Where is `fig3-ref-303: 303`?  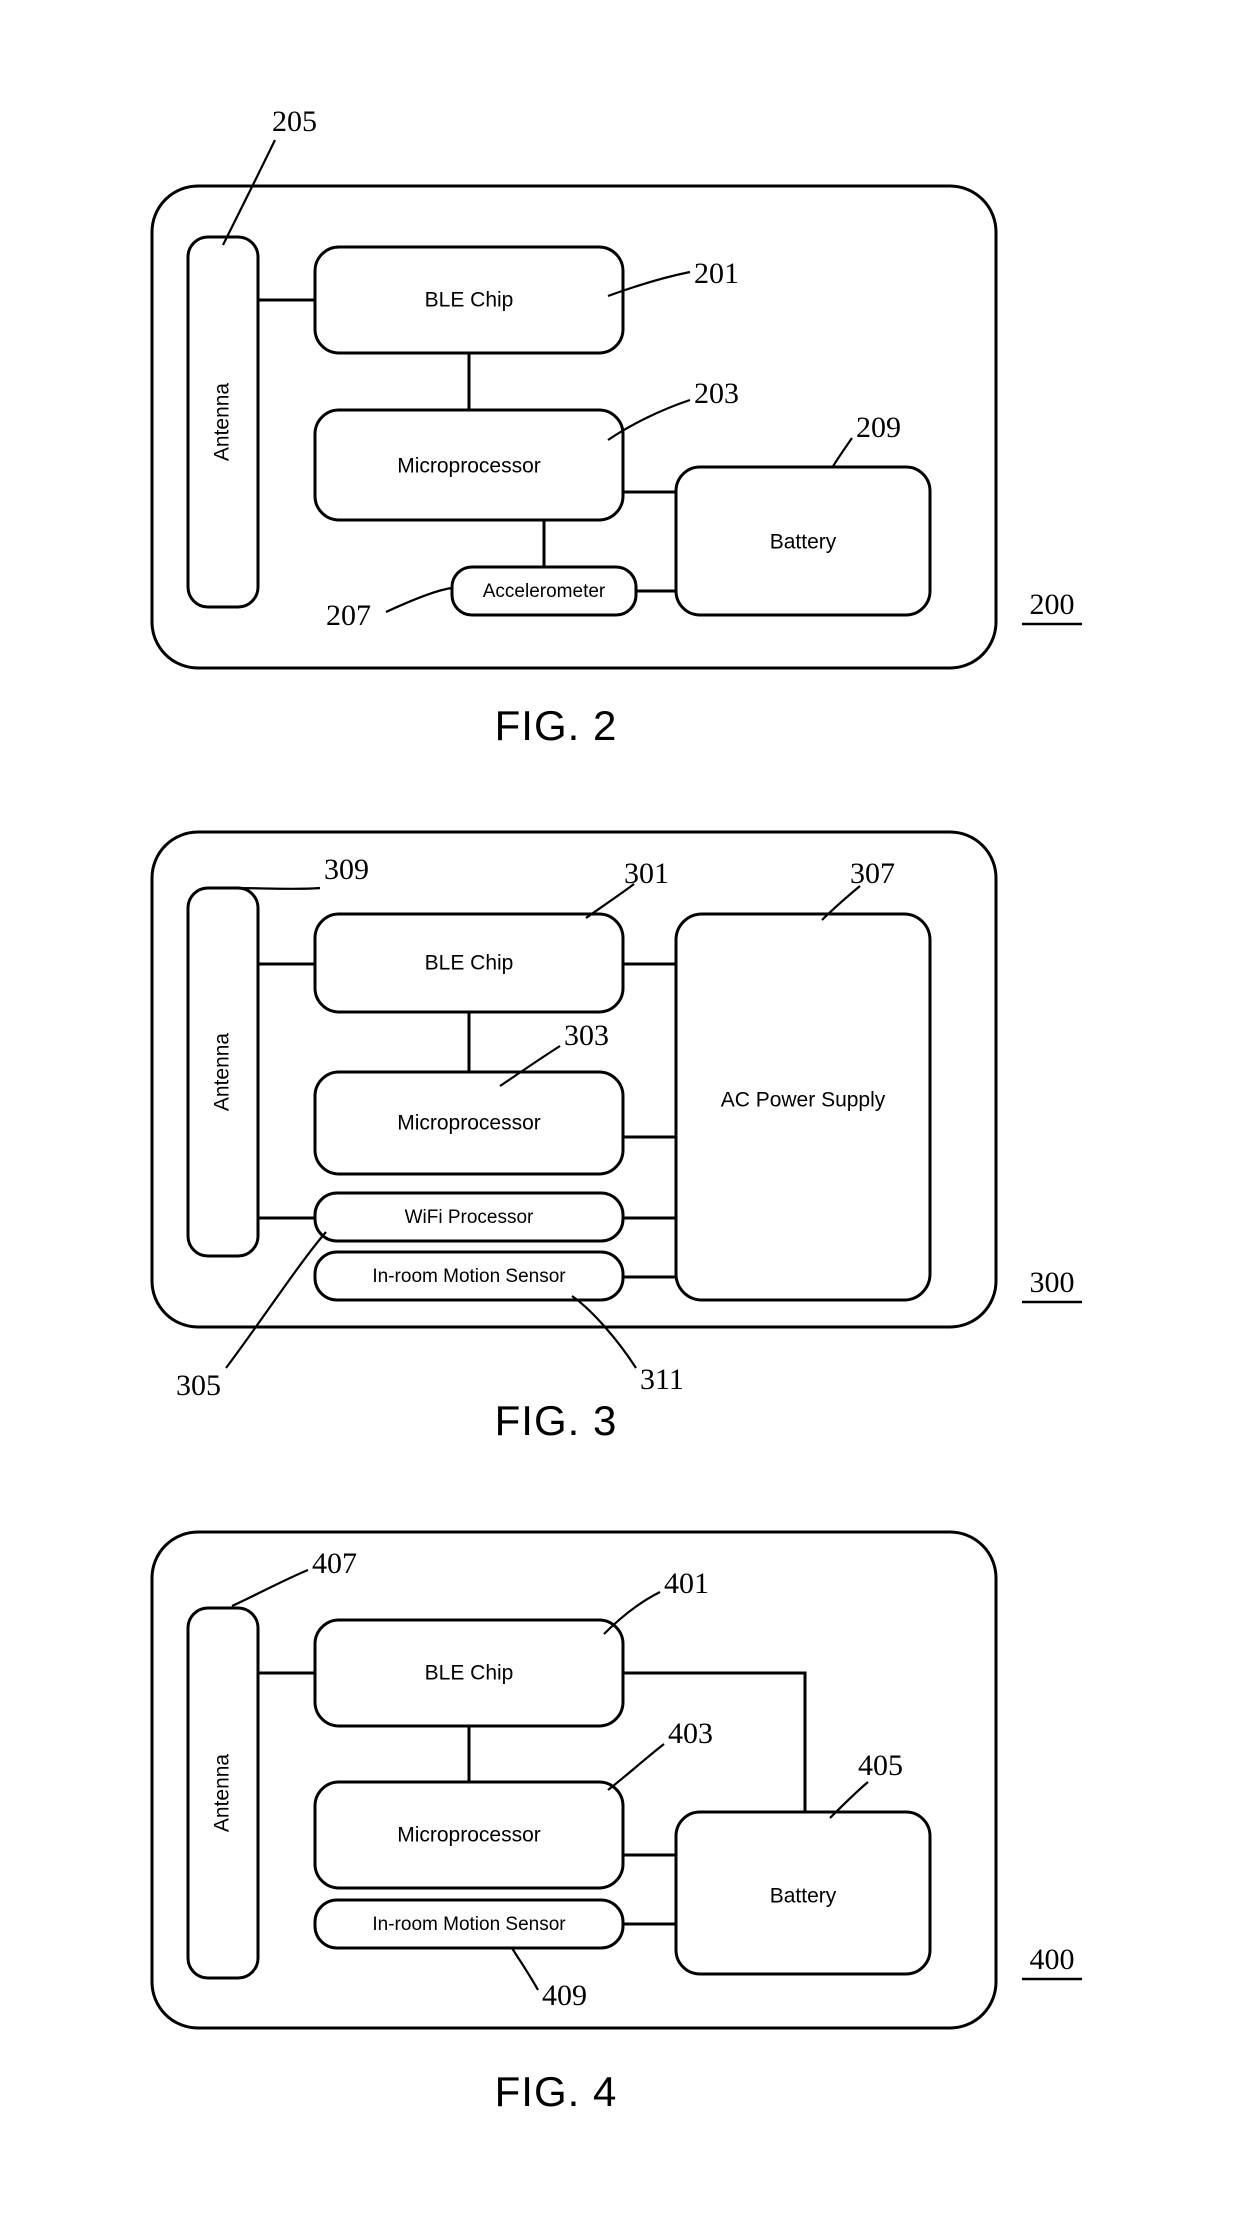 fig3-ref-303: 303 is located at coordinates (586, 1035).